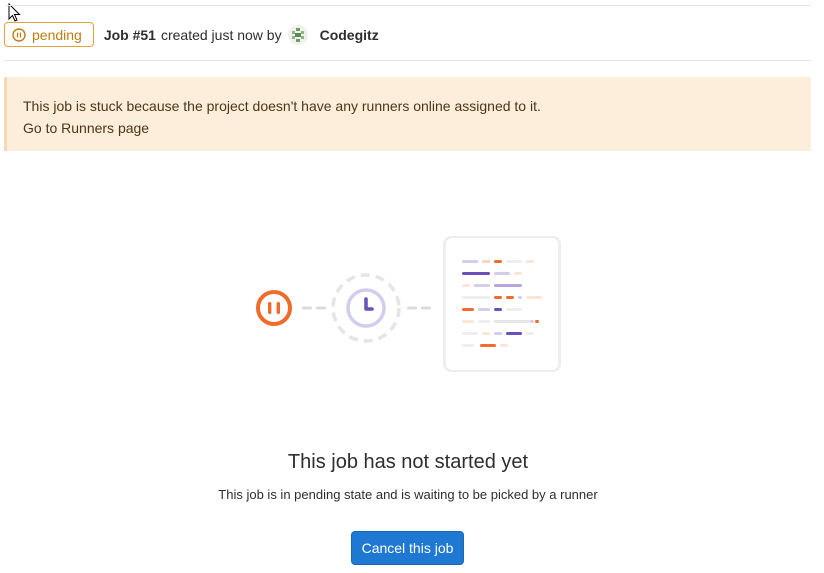 The image size is (824, 573). Describe the element at coordinates (221, 34) in the screenshot. I see `job-meta: created just now by` at that location.